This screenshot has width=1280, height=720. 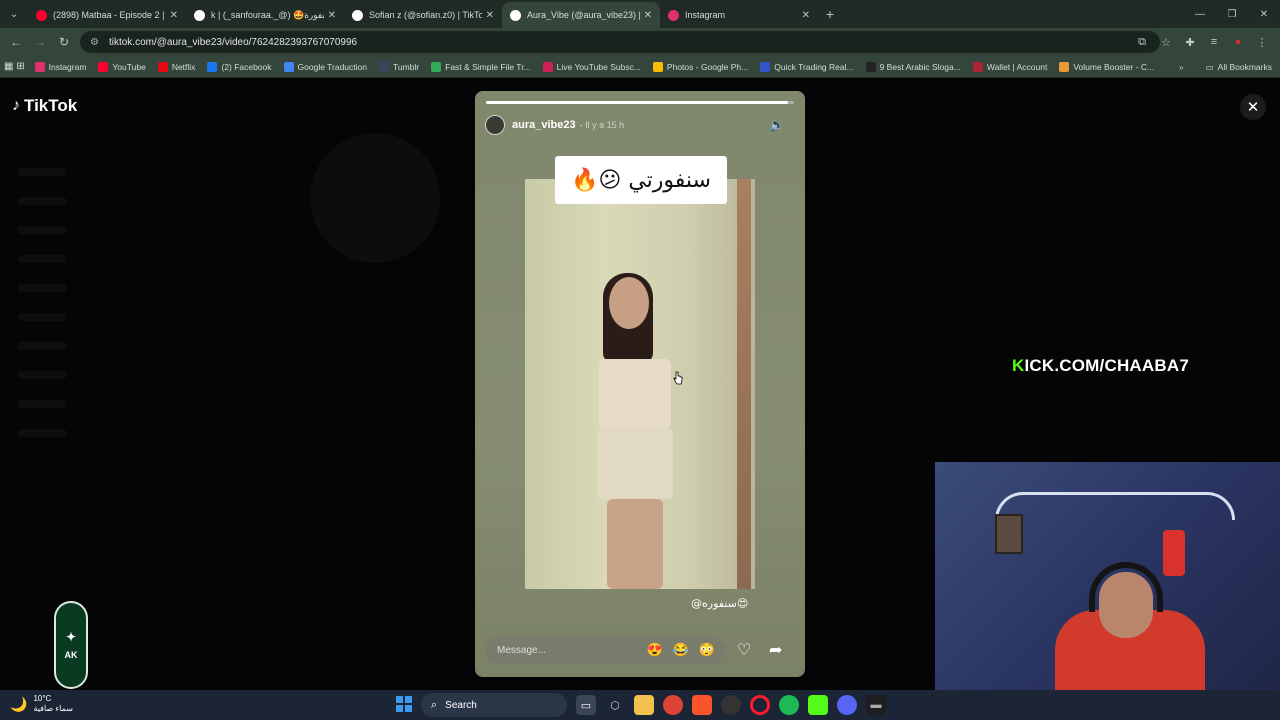 I want to click on settings-icon: ⬡, so click(x=615, y=705).